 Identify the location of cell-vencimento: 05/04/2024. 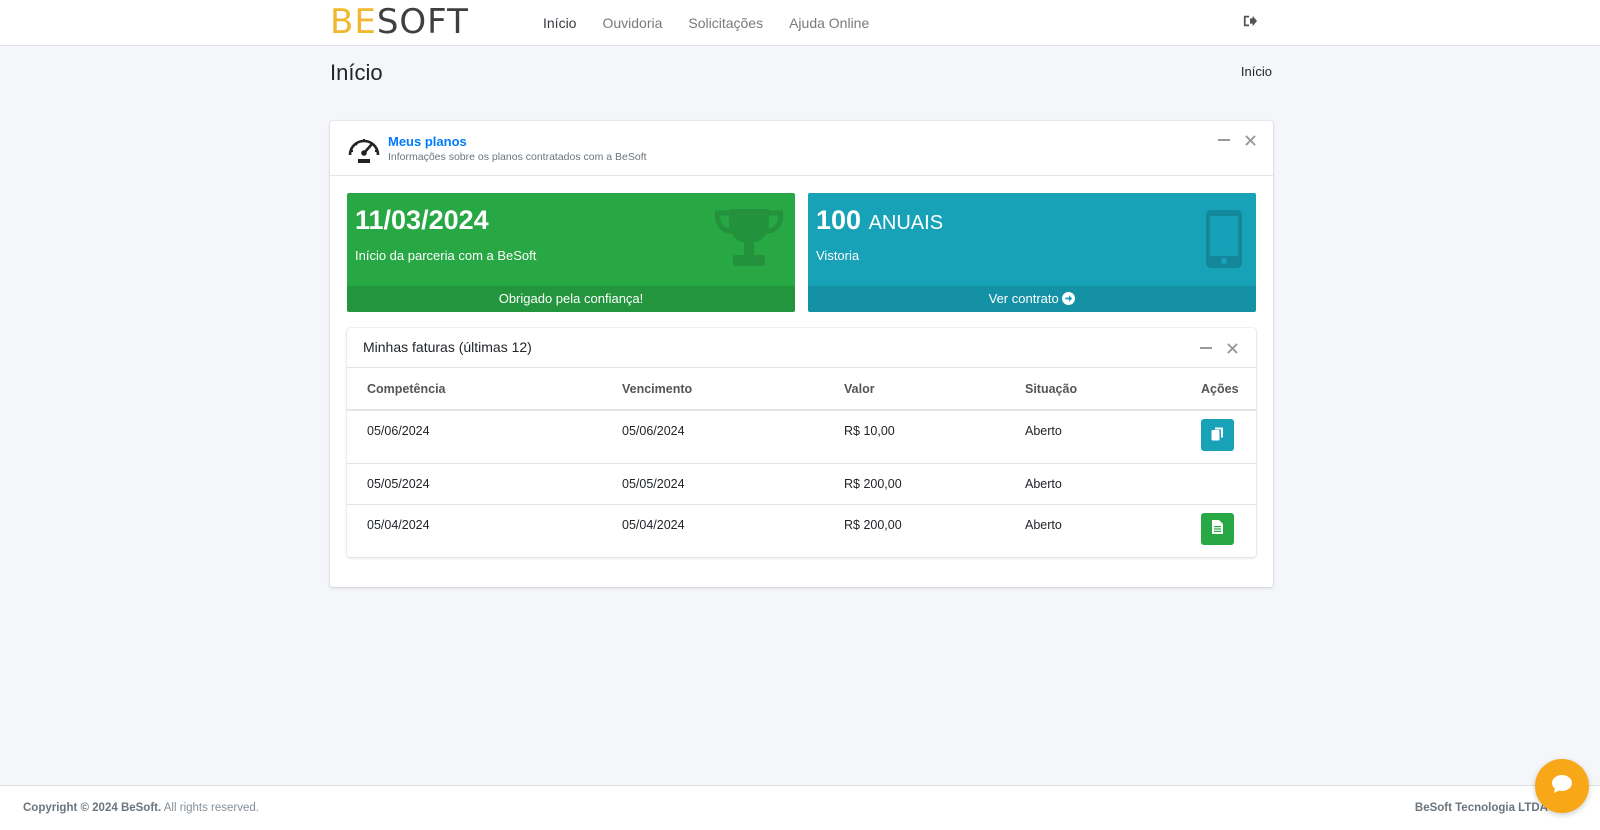
(653, 524).